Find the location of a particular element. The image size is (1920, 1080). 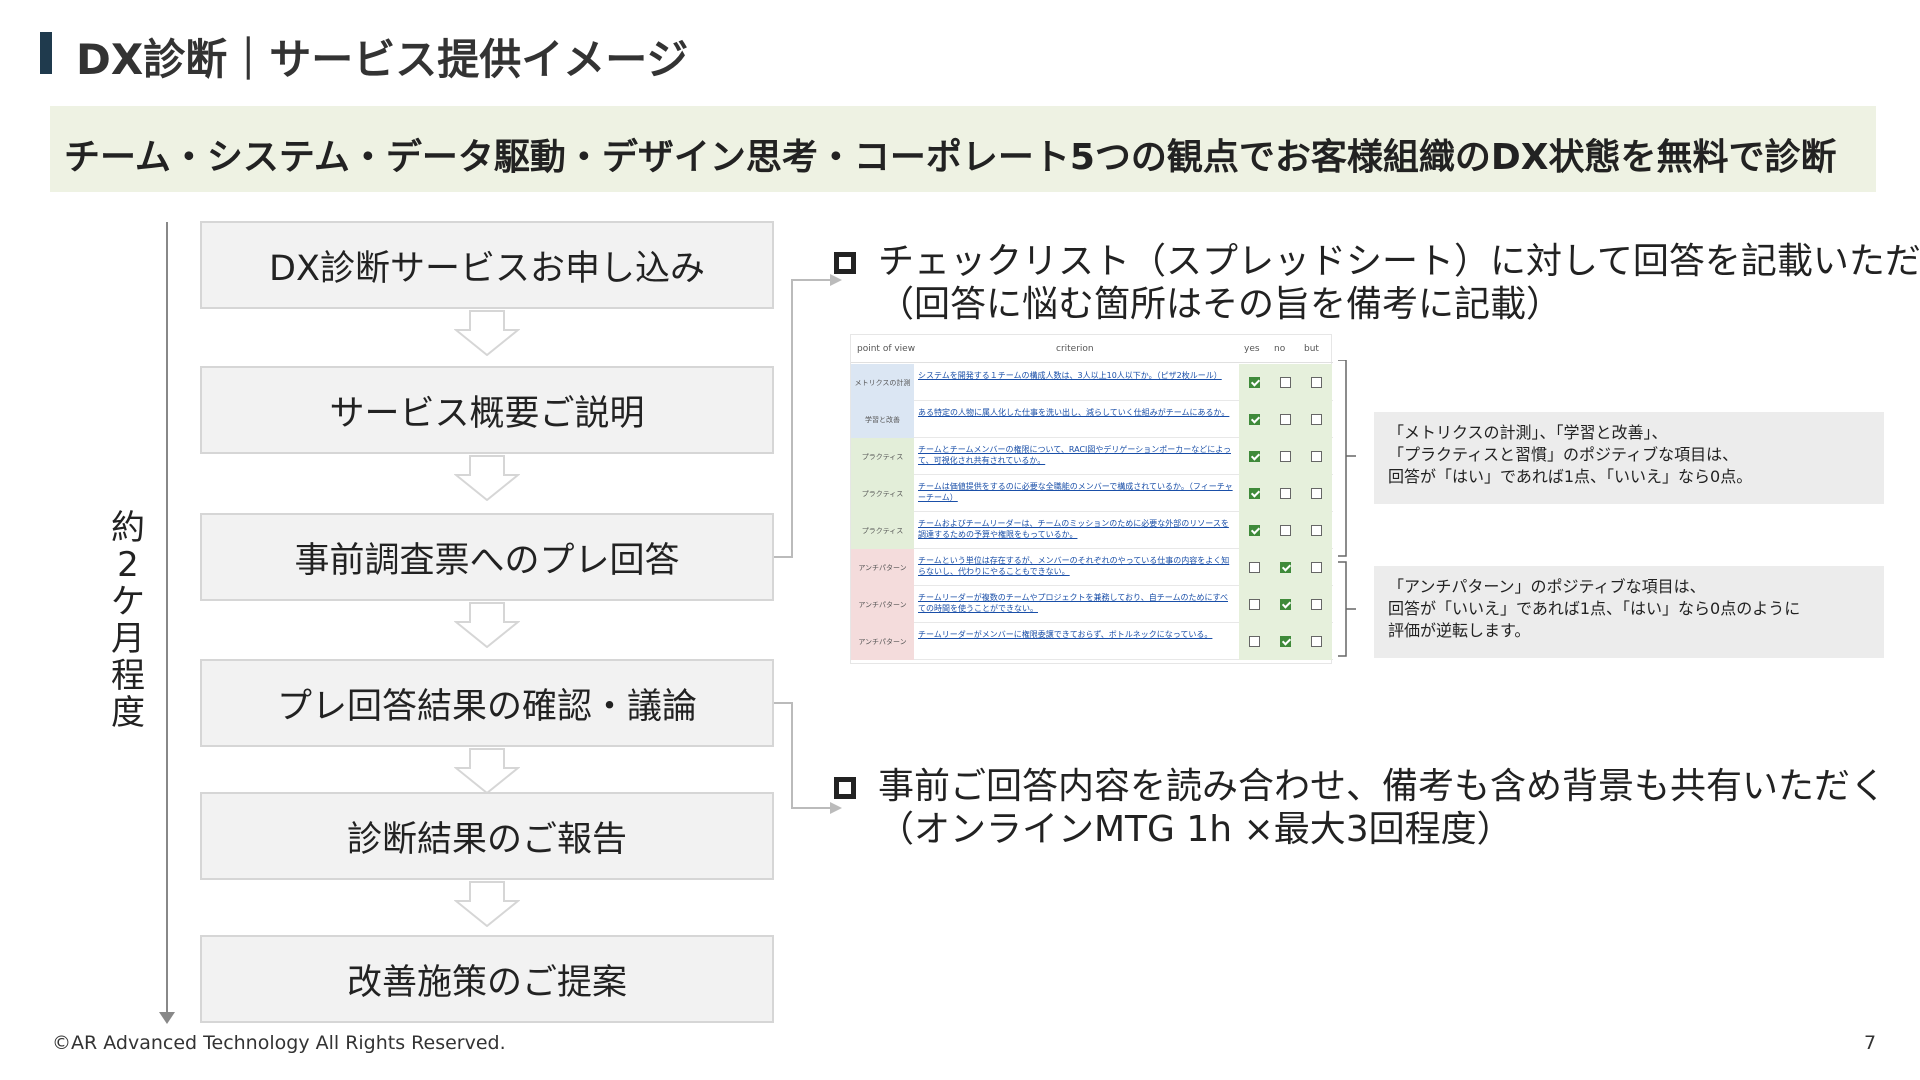

duration-char: 月 is located at coordinates (128, 639).